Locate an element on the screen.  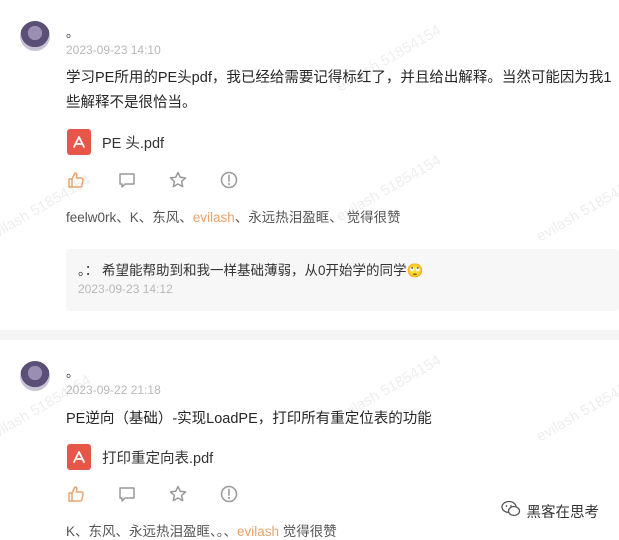
brand-watermark: 黑客在思考 is located at coordinates (550, 511).